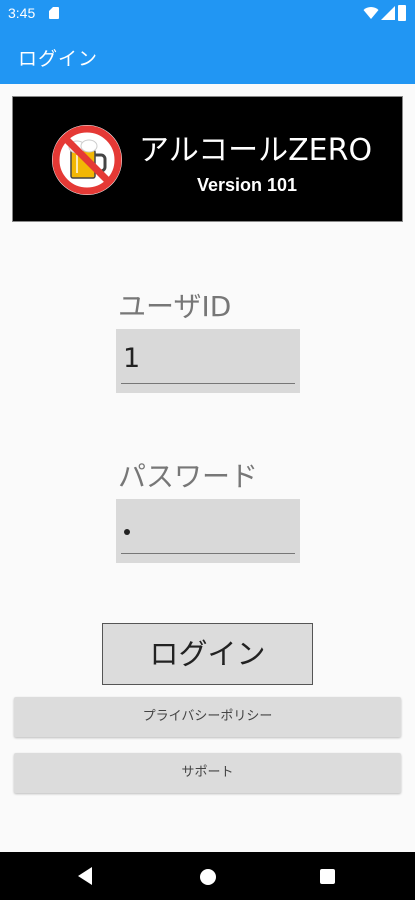 This screenshot has height=900, width=415. I want to click on user-id-field: 1, so click(208, 361).